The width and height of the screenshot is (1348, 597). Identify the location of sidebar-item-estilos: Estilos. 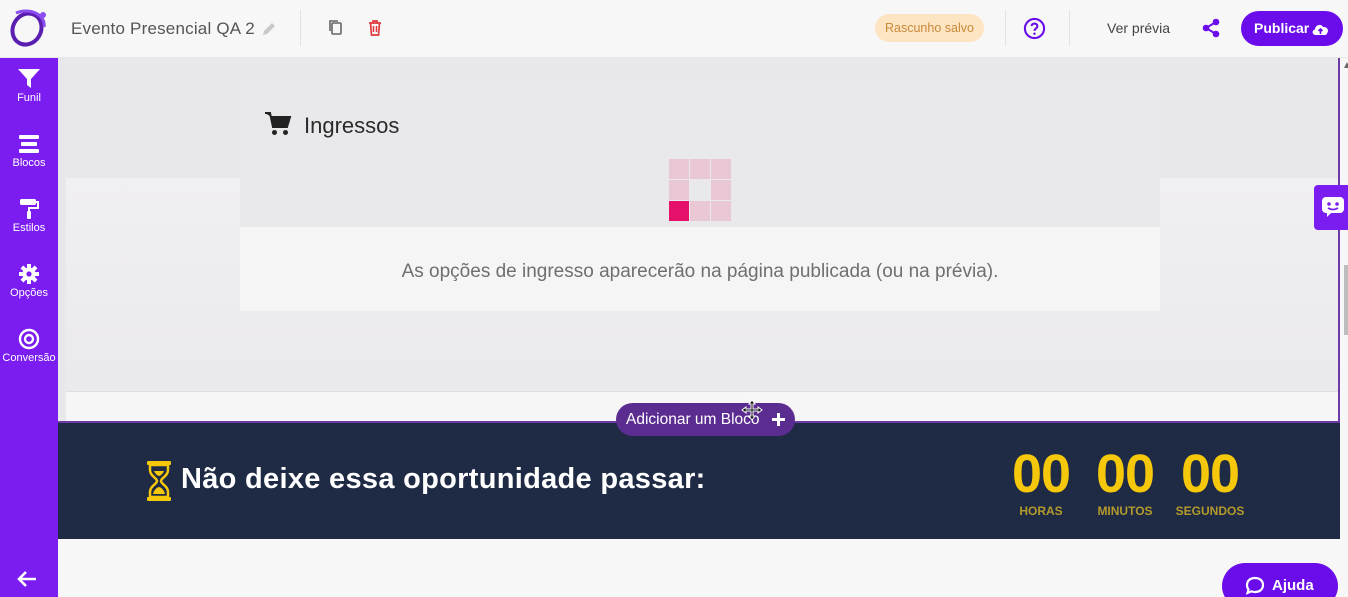
(29, 218).